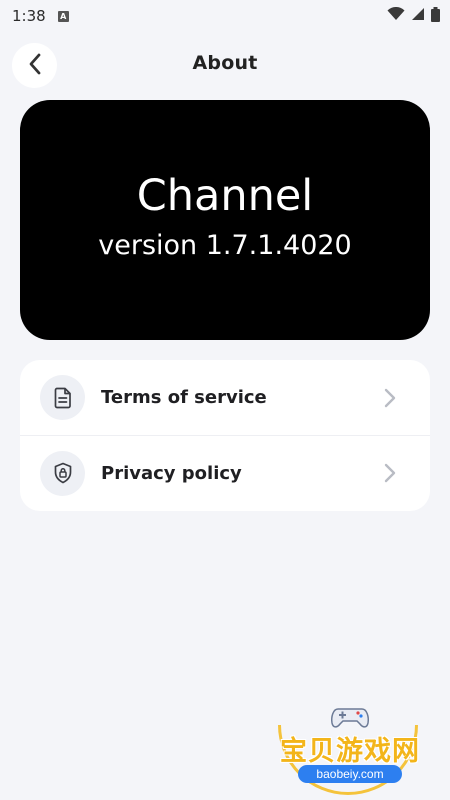 This screenshot has height=800, width=450. I want to click on watermark-domain: baobeiy.com, so click(350, 774).